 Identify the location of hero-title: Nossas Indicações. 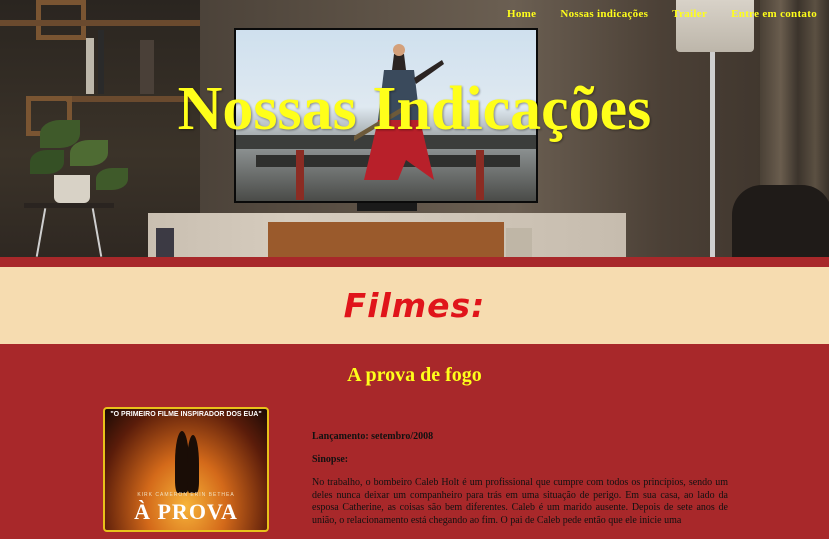
(414, 109).